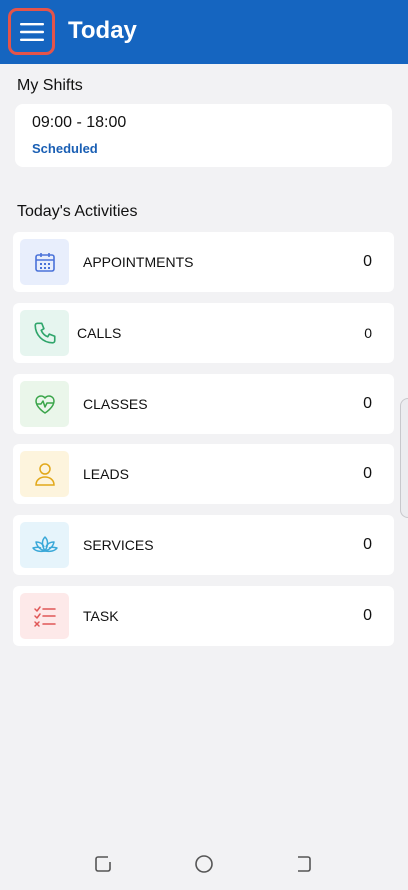  Describe the element at coordinates (203, 404) in the screenshot. I see `activity-classes: CLASSES 0` at that location.